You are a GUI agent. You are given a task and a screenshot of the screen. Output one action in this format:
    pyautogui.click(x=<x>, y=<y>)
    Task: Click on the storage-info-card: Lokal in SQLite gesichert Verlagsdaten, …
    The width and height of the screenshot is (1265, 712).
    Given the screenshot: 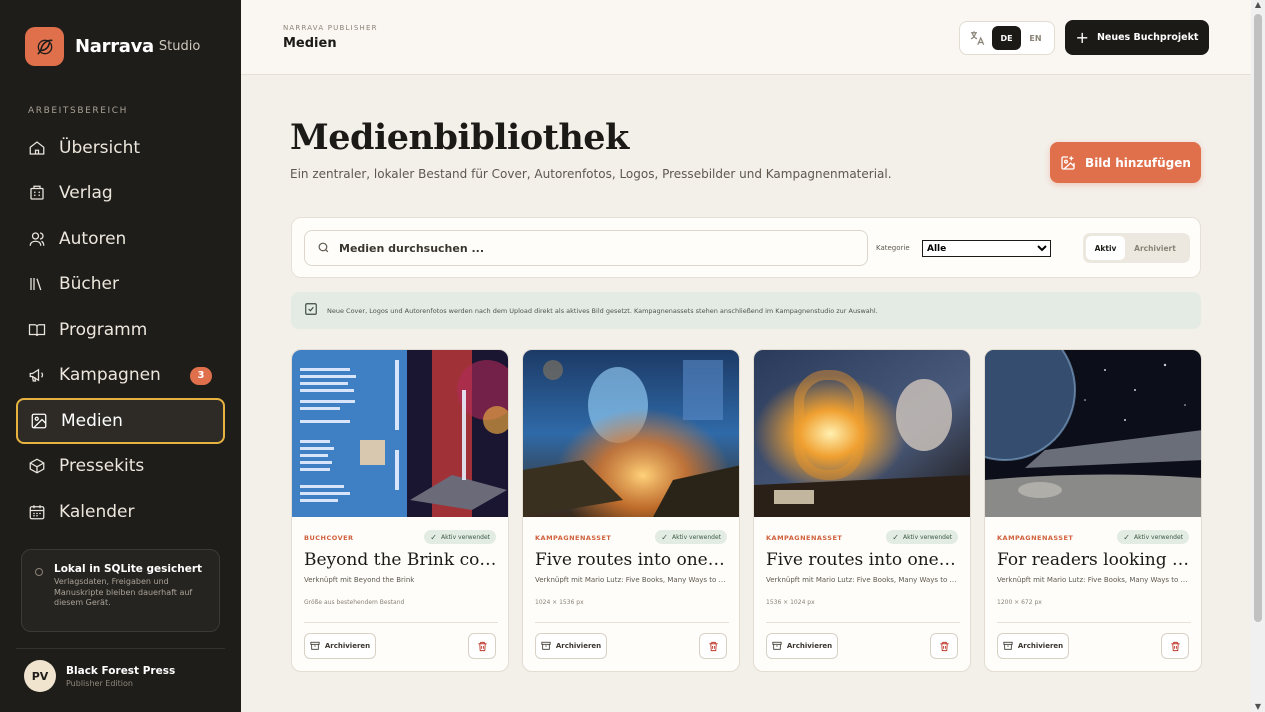 What is the action you would take?
    pyautogui.click(x=120, y=590)
    